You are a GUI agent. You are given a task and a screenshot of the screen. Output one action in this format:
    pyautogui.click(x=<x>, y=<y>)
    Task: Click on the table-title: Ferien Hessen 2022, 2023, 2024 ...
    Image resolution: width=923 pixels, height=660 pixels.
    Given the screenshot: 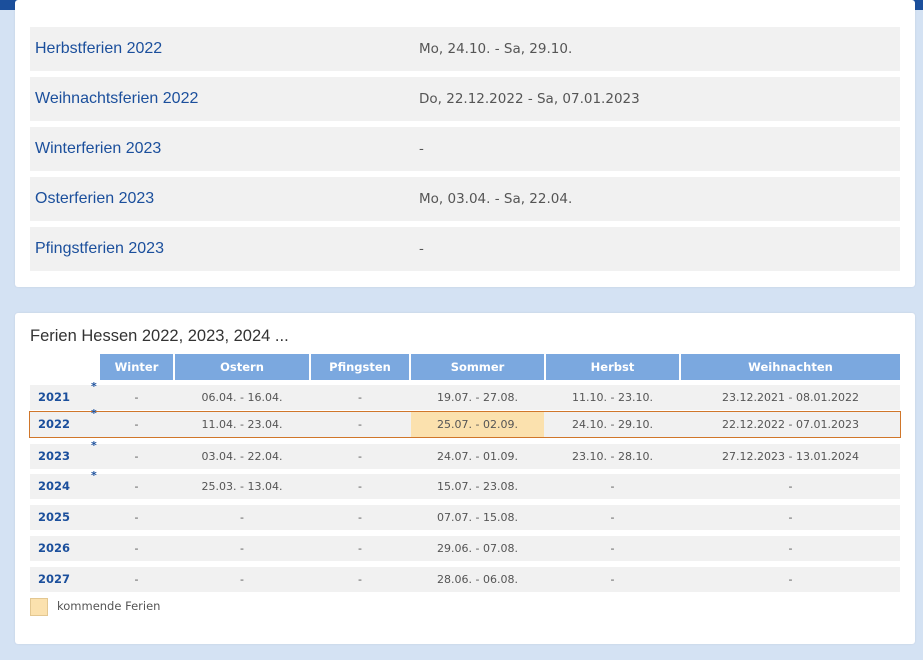 What is the action you would take?
    pyautogui.click(x=159, y=336)
    